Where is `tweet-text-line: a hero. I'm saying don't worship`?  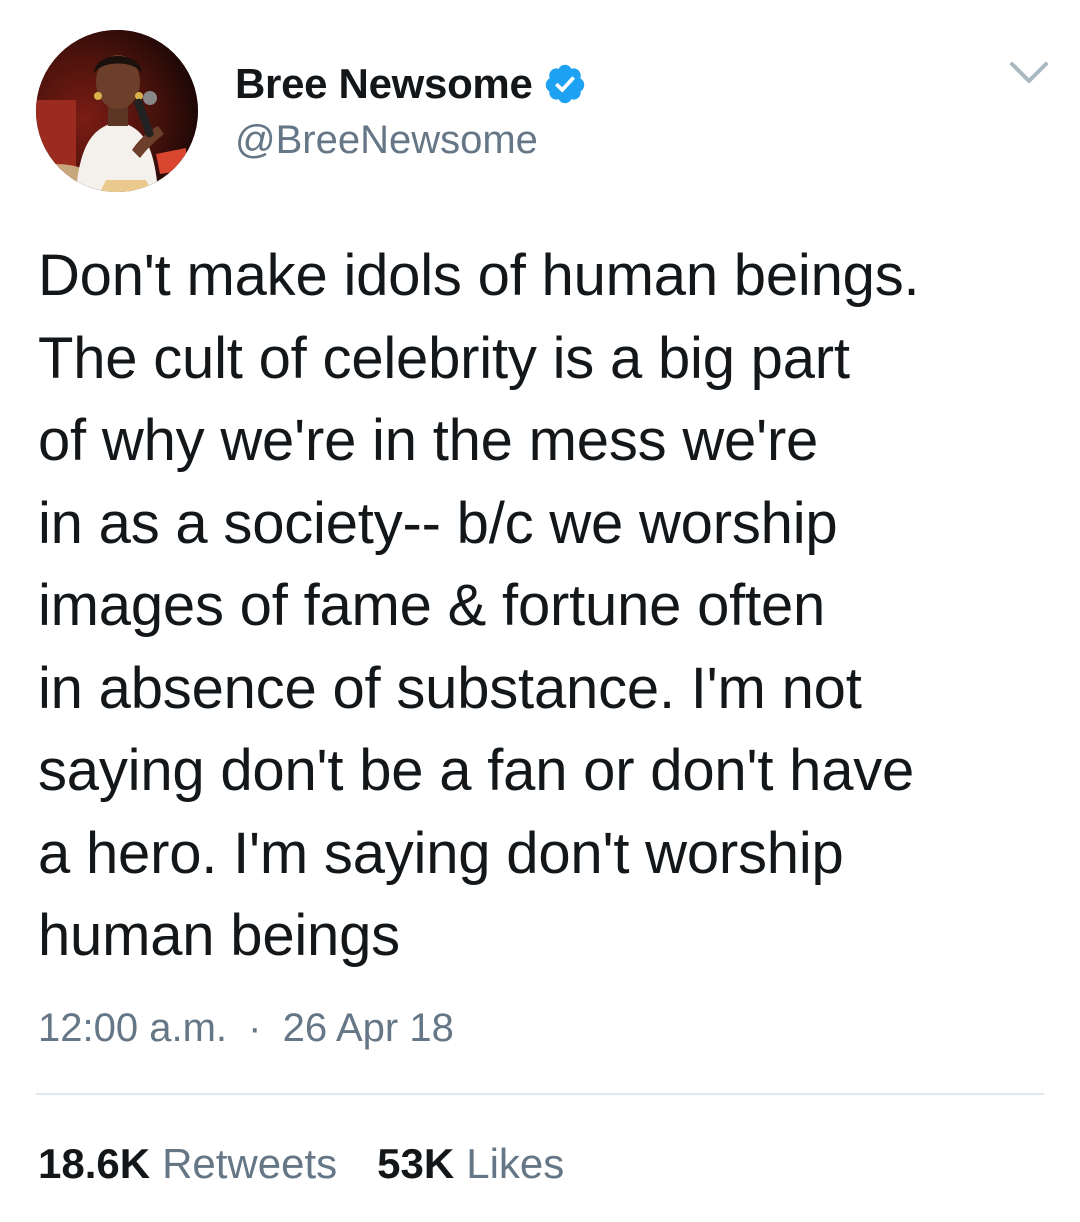
tweet-text-line: a hero. I'm saying don't worship is located at coordinates (441, 853).